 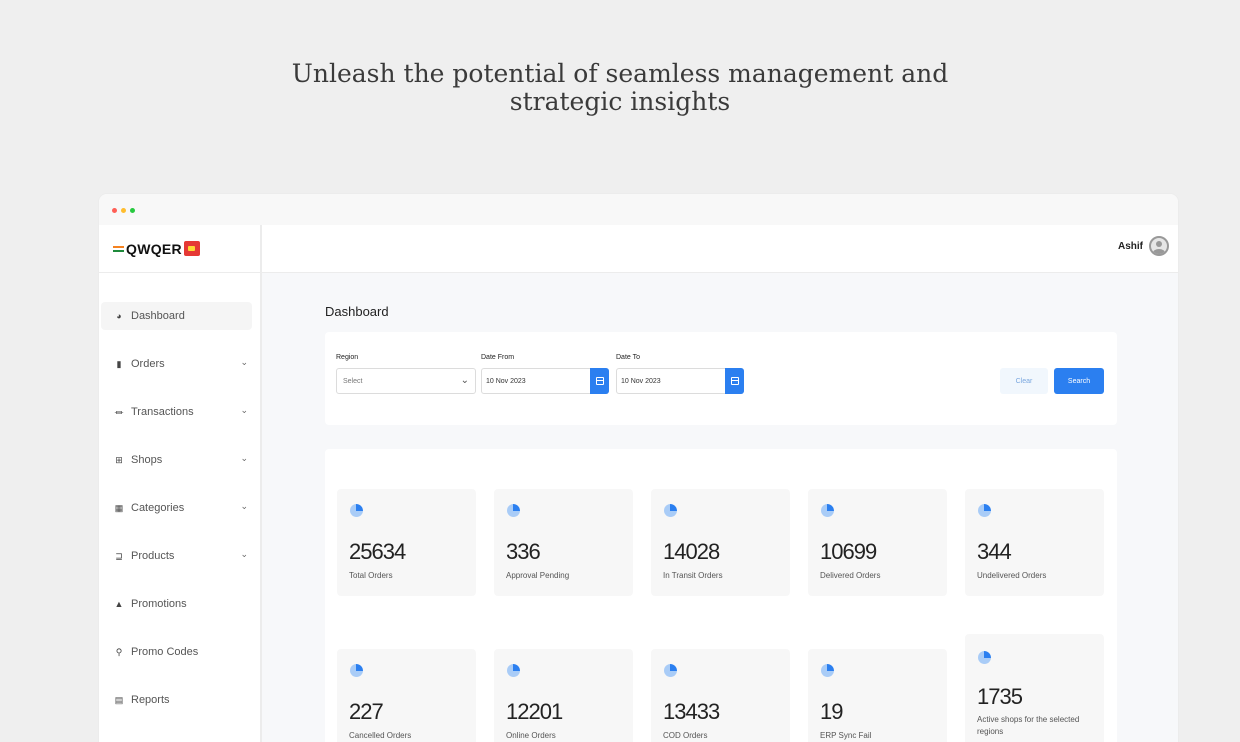 What do you see at coordinates (353, 381) in the screenshot?
I see `region-select-value: Select` at bounding box center [353, 381].